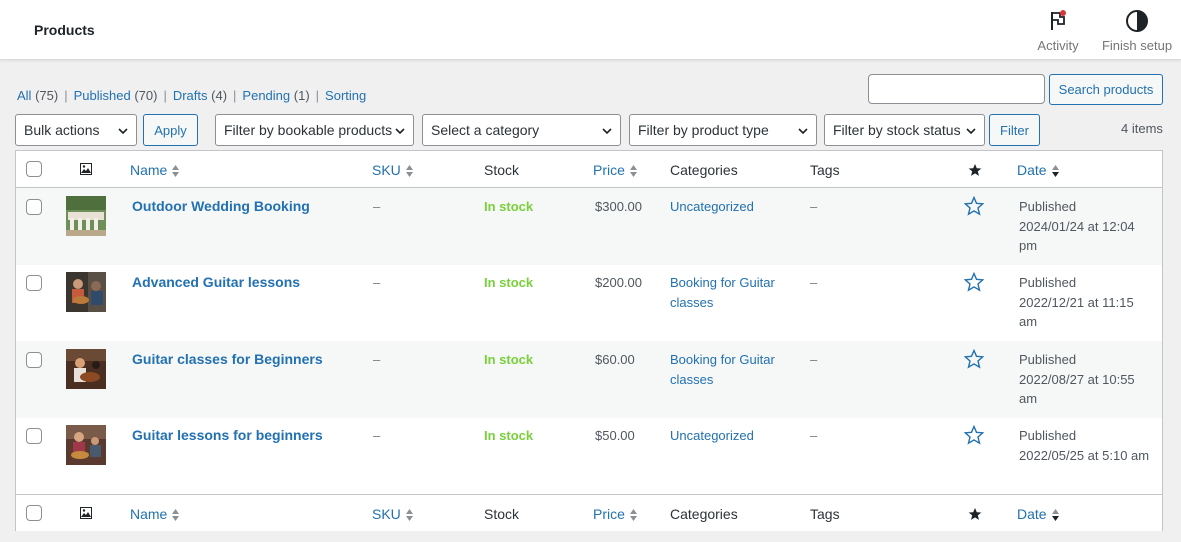 The width and height of the screenshot is (1181, 542). What do you see at coordinates (485, 130) in the screenshot?
I see `category-filter-value: Select a category` at bounding box center [485, 130].